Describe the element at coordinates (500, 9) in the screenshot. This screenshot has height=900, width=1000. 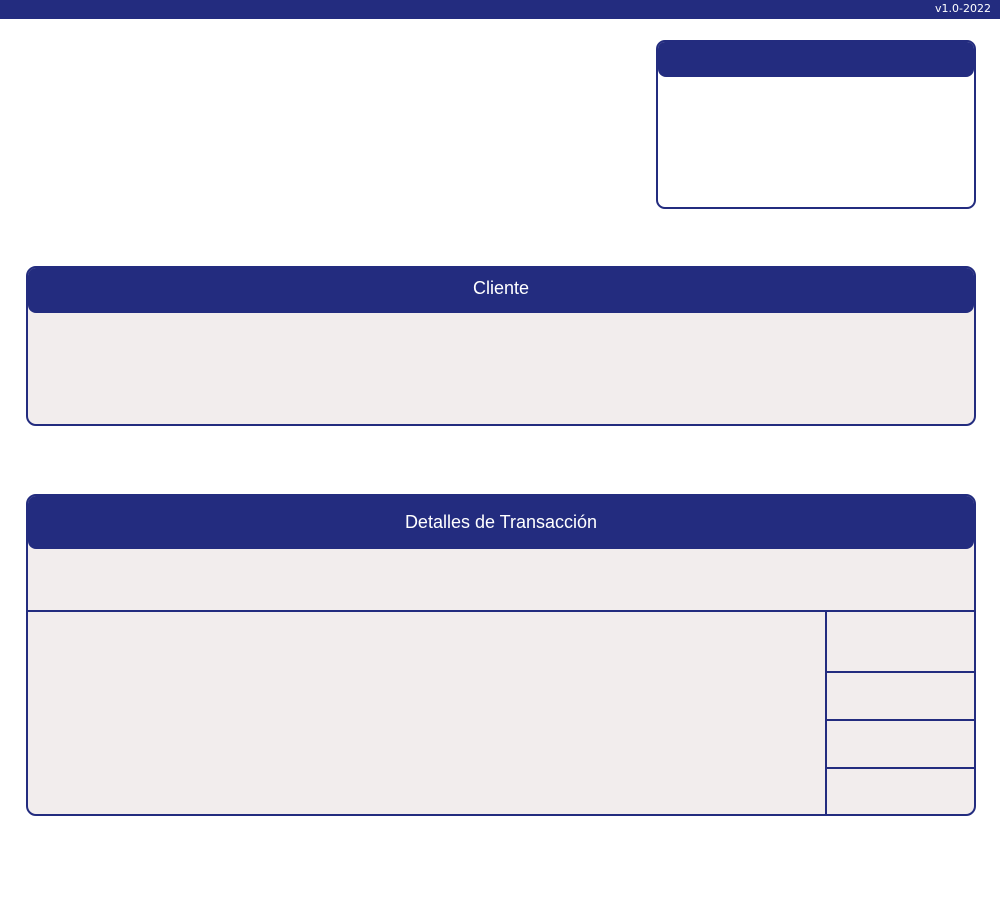
I see `top-bar: v1.0-2022` at that location.